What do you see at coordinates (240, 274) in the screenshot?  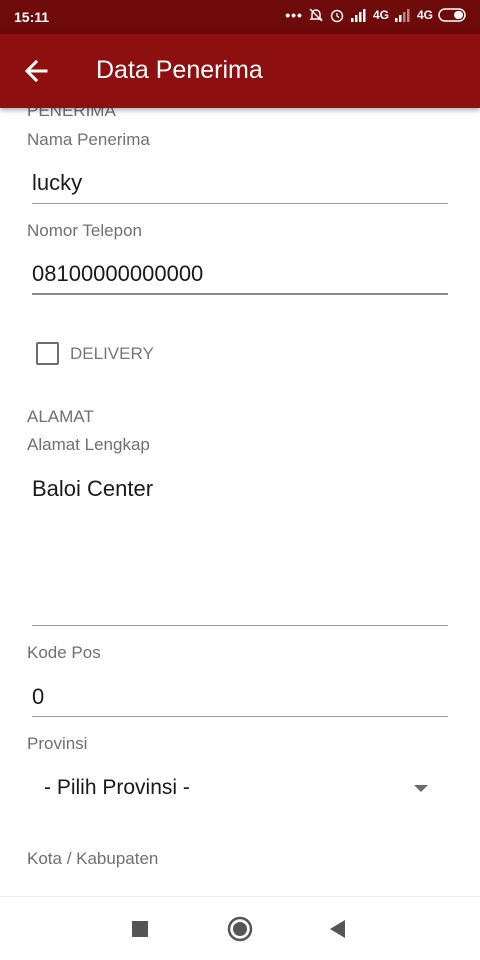 I see `nomor-telepon-input` at bounding box center [240, 274].